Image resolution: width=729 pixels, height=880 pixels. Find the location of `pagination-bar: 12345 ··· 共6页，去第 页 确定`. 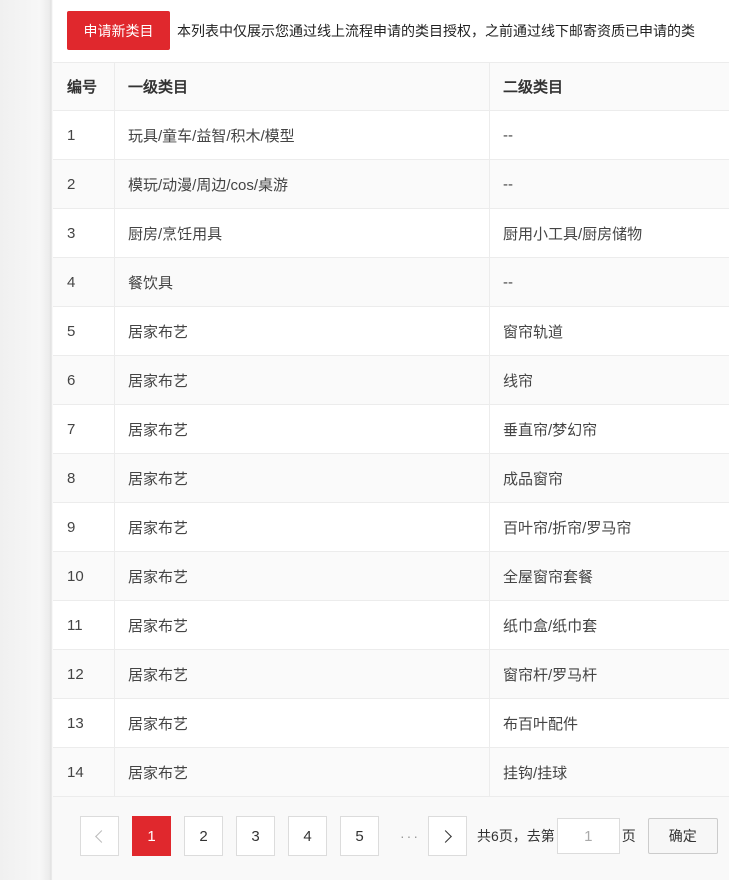

pagination-bar: 12345 ··· 共6页，去第 页 确定 is located at coordinates (391, 838).